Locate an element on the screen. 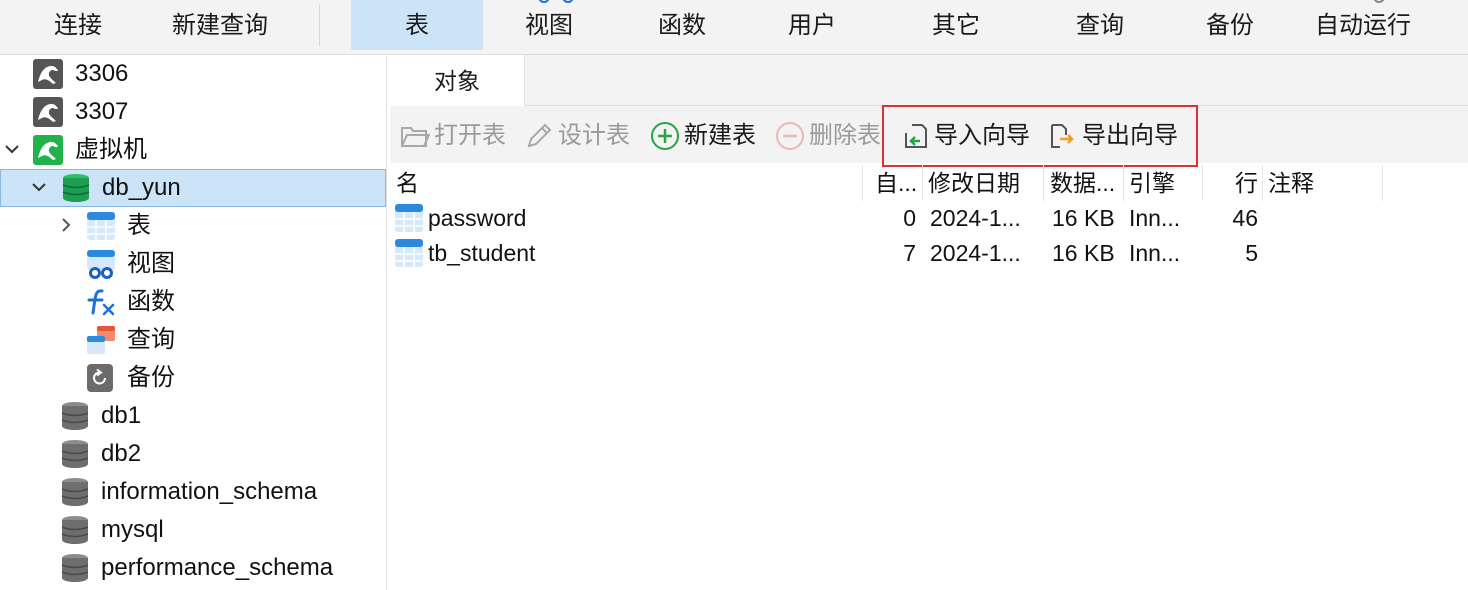  cell-comment is located at coordinates (1323, 218).